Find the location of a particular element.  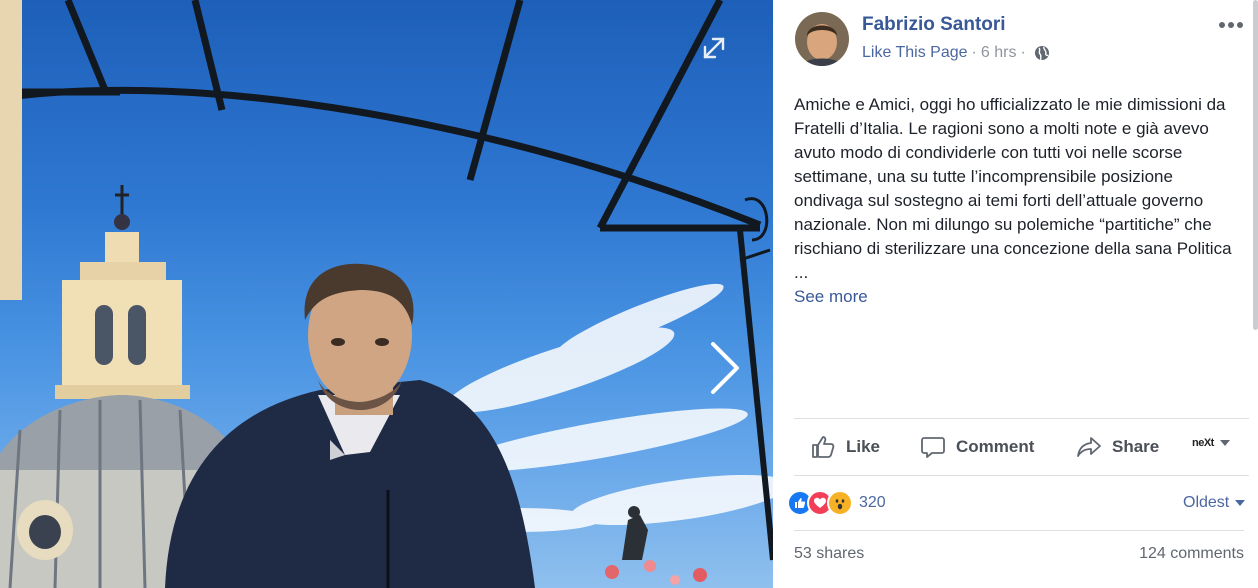

comment-button: Comment is located at coordinates (977, 447).